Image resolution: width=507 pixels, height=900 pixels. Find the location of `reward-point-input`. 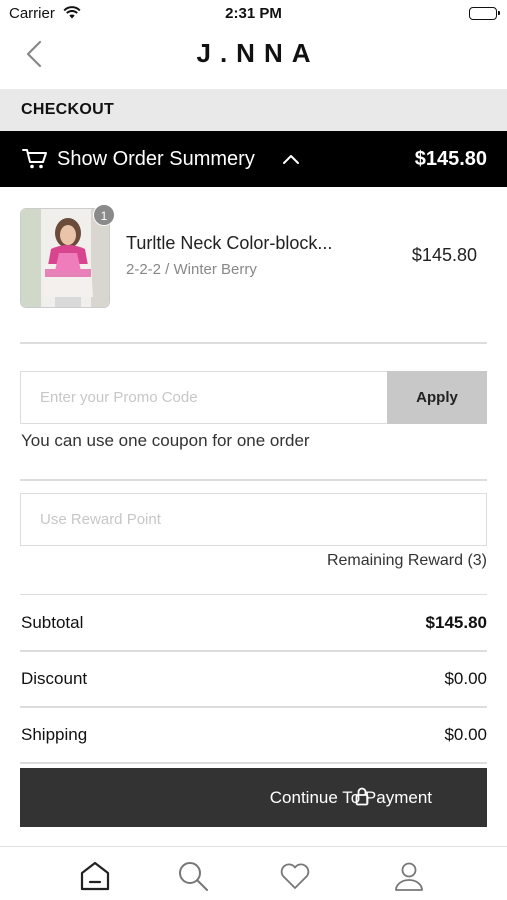

reward-point-input is located at coordinates (253, 519).